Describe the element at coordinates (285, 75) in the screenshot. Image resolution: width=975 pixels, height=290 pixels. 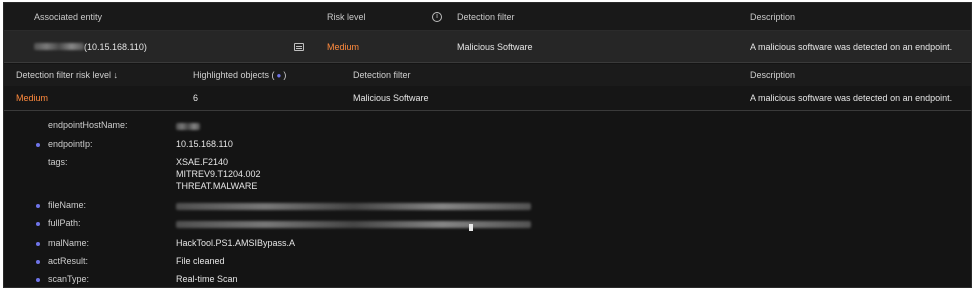
I see `highlighted-objects-close: )` at that location.